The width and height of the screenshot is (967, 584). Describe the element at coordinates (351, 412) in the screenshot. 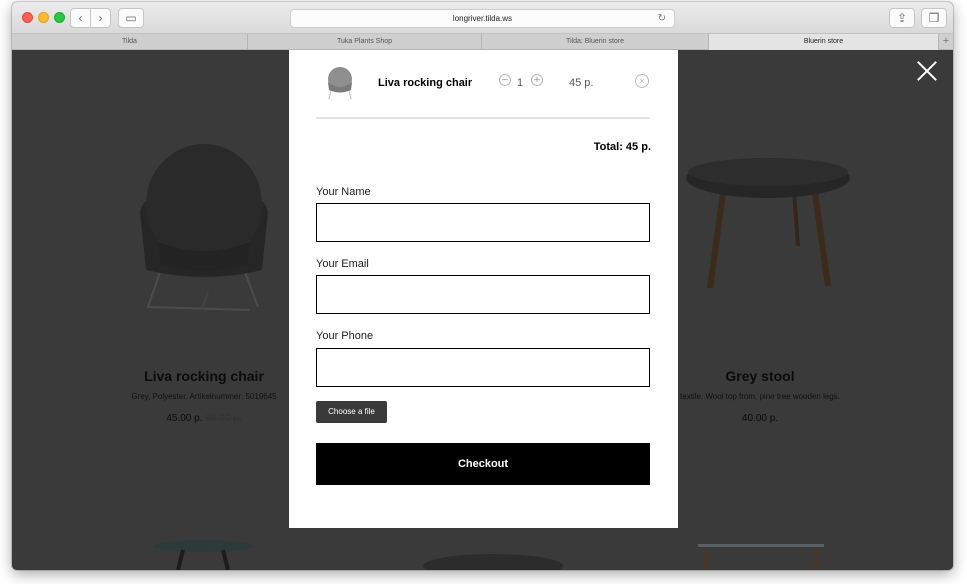

I see `choose-file-button: Choose a file` at that location.